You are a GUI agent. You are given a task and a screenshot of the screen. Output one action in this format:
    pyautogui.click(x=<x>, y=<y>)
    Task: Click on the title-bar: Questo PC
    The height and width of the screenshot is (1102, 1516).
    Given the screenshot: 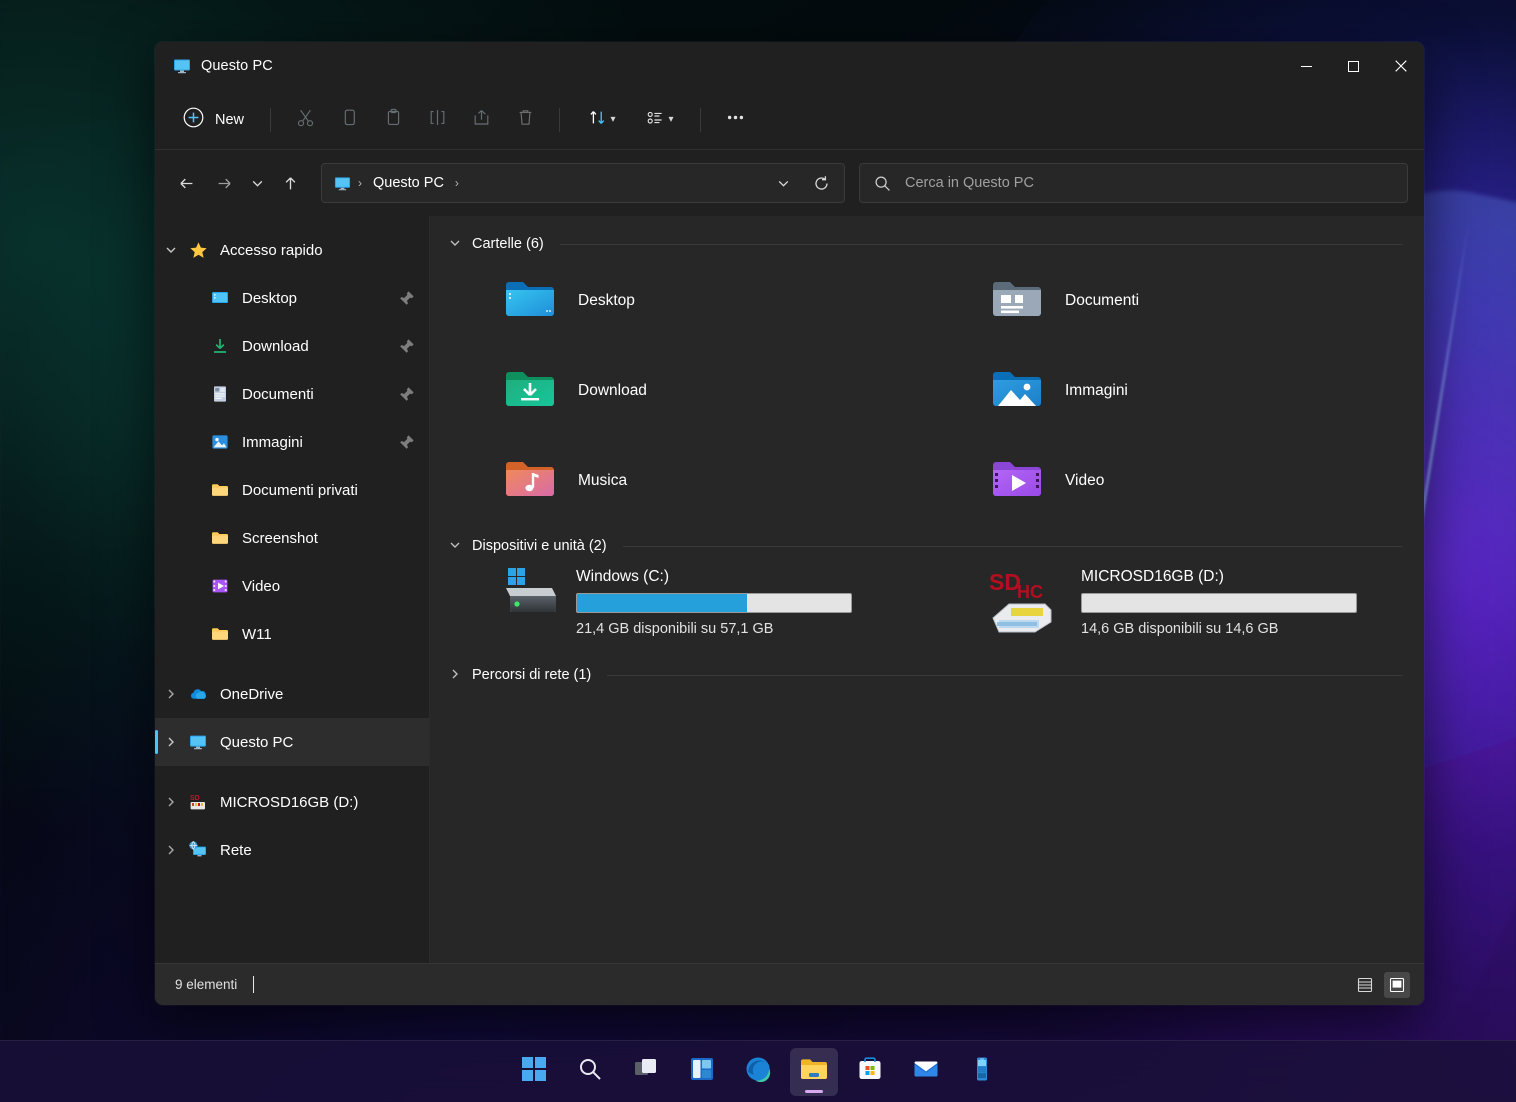 What is the action you would take?
    pyautogui.click(x=789, y=66)
    